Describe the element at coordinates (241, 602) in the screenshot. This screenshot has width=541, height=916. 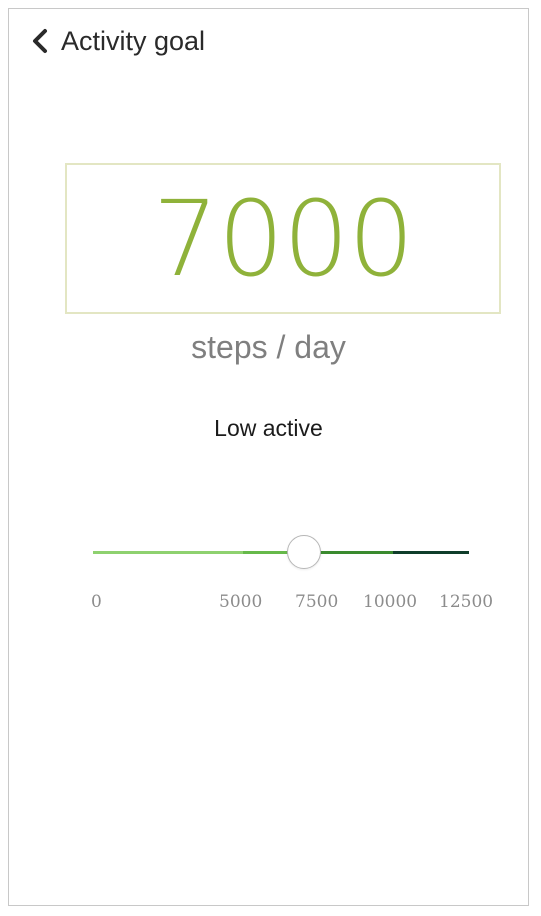
I see `tick-label-5000: 5000` at that location.